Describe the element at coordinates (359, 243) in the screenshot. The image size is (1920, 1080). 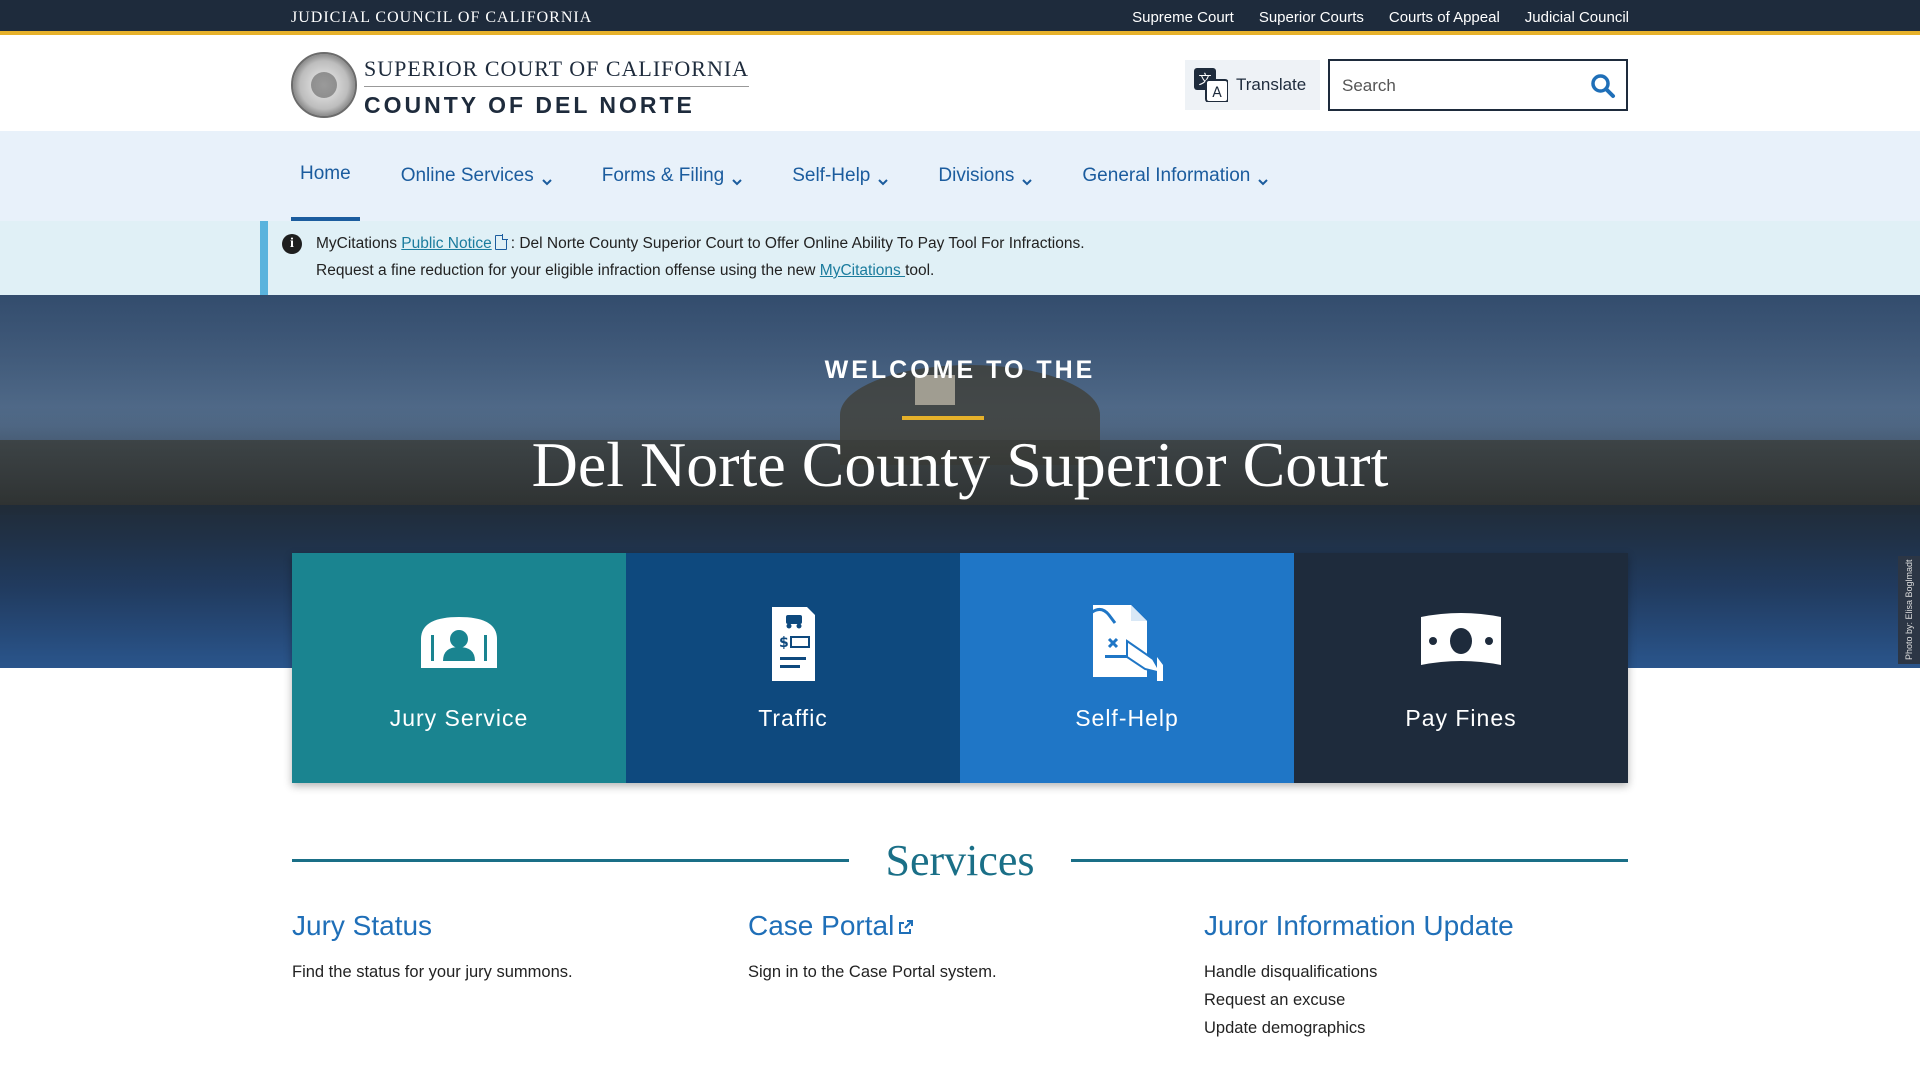
I see `alert-text: MyCitations` at that location.